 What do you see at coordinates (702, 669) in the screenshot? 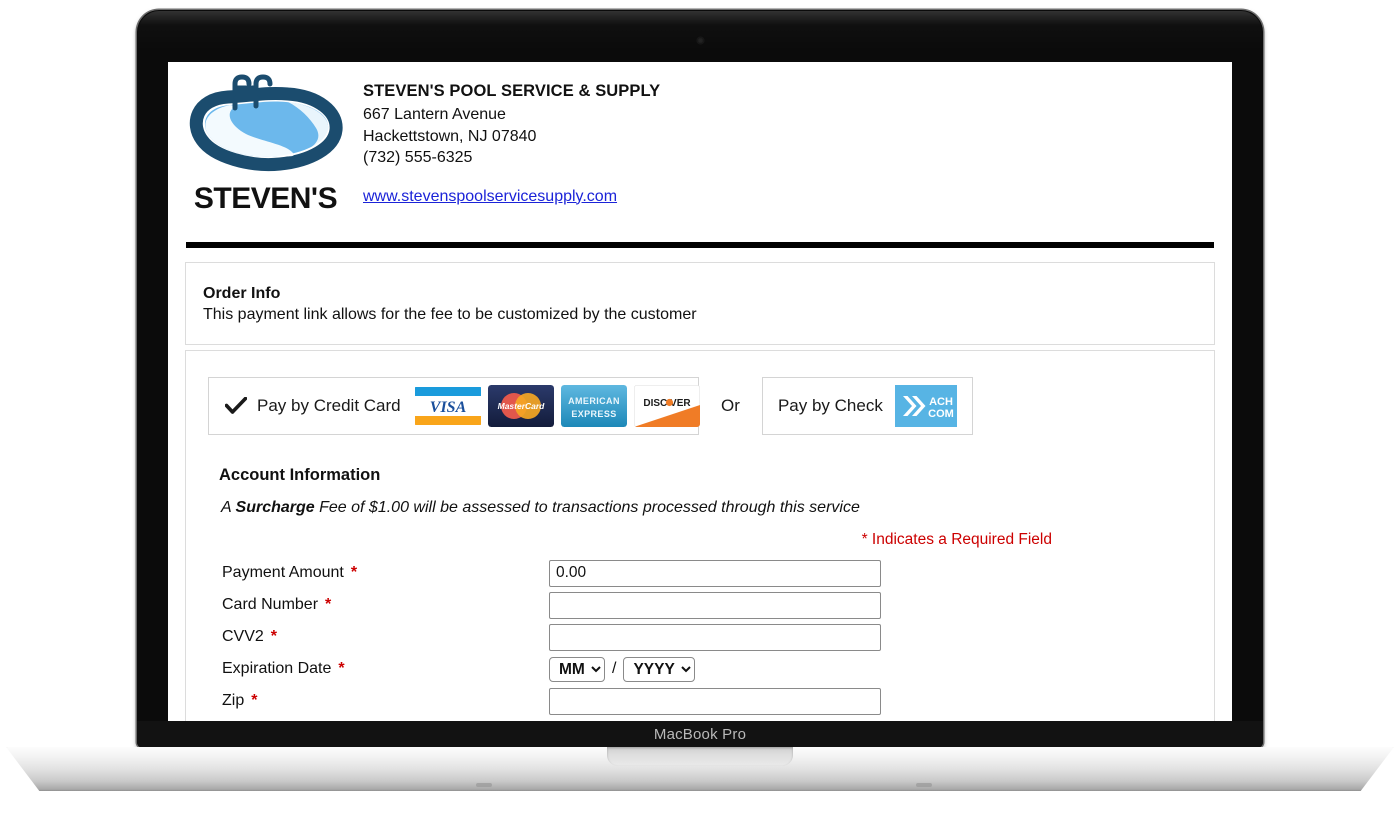
I see `form-row-expiration-date: Expiration Date * MM / YYYY` at bounding box center [702, 669].